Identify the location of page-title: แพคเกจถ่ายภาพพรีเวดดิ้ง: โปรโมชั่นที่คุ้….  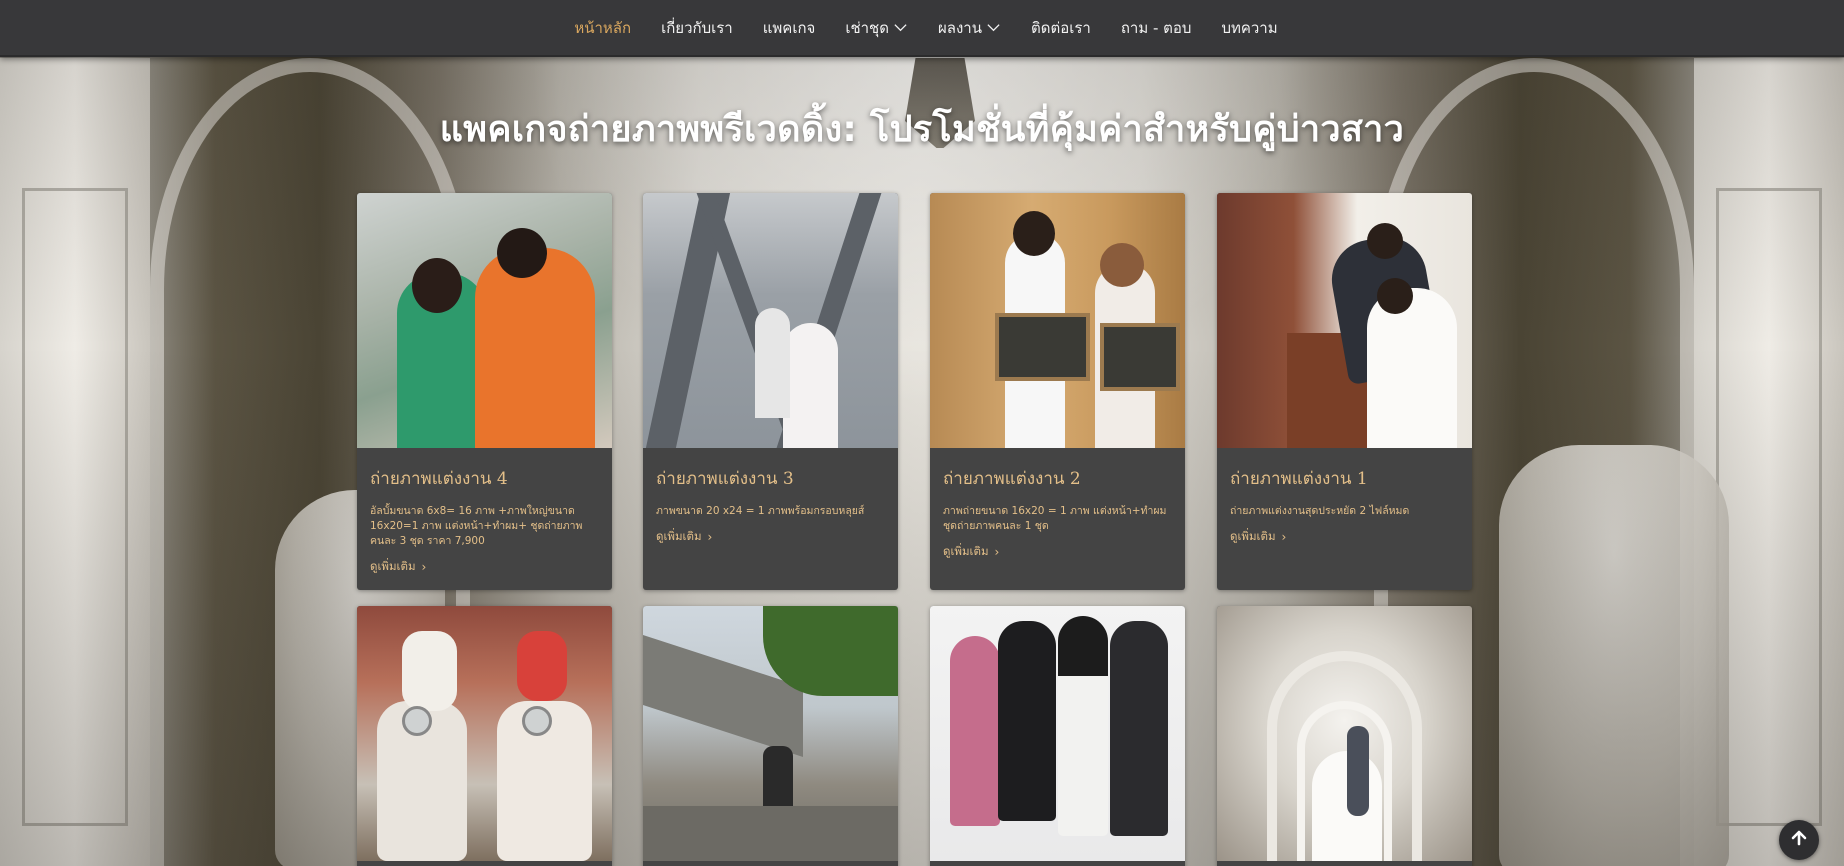
(922, 129).